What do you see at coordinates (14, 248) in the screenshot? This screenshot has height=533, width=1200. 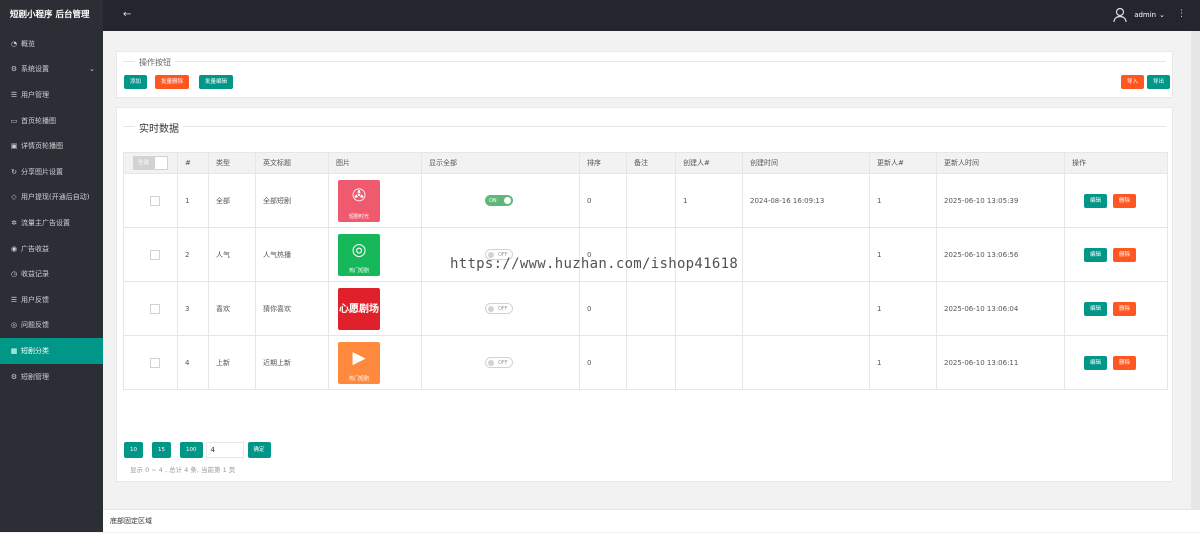 I see `circle-icon: ◉` at bounding box center [14, 248].